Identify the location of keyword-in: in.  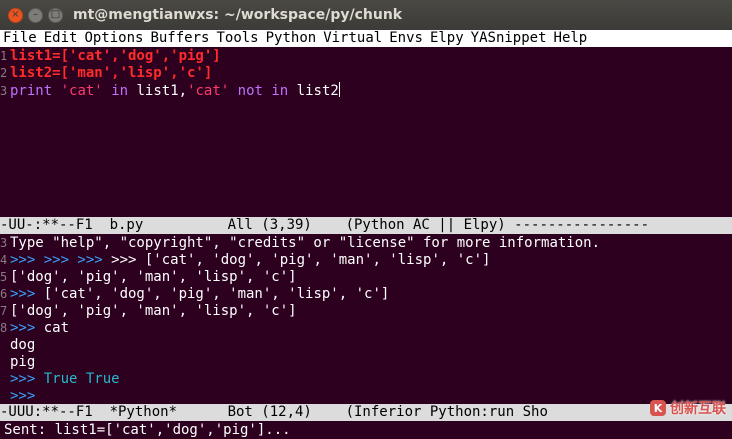
(120, 91).